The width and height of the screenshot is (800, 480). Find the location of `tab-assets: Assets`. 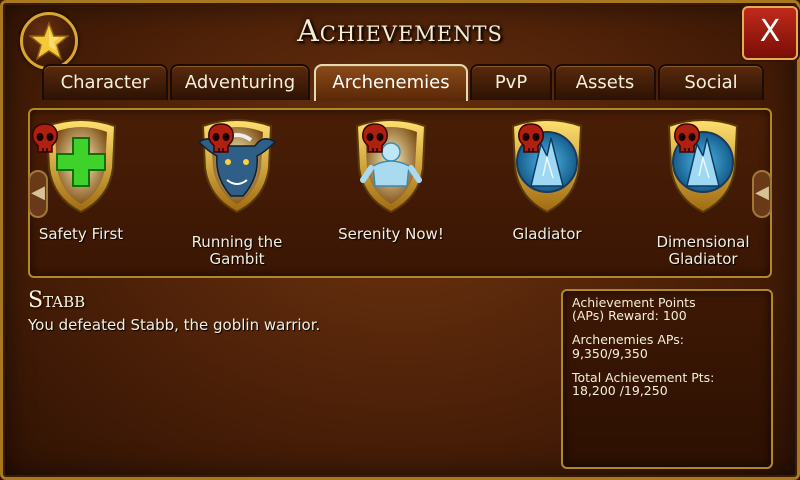

tab-assets: Assets is located at coordinates (605, 82).